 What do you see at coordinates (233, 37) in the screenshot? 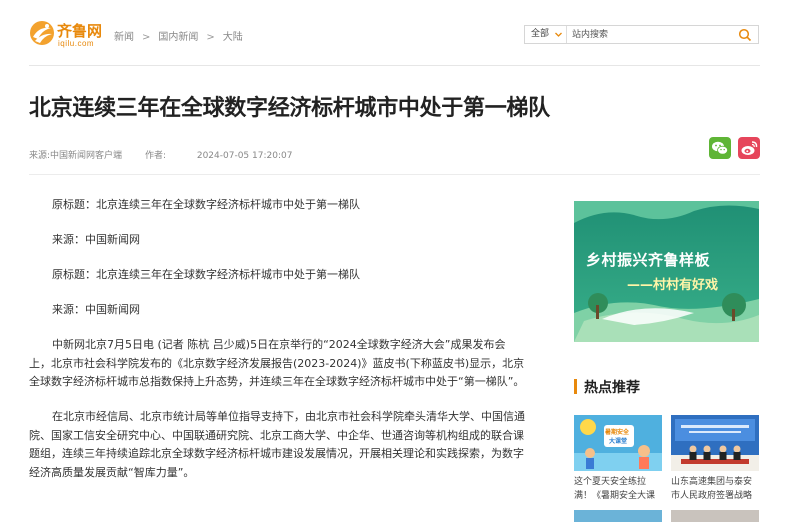
I see `breadcrumb-item-mainland: 大陆` at bounding box center [233, 37].